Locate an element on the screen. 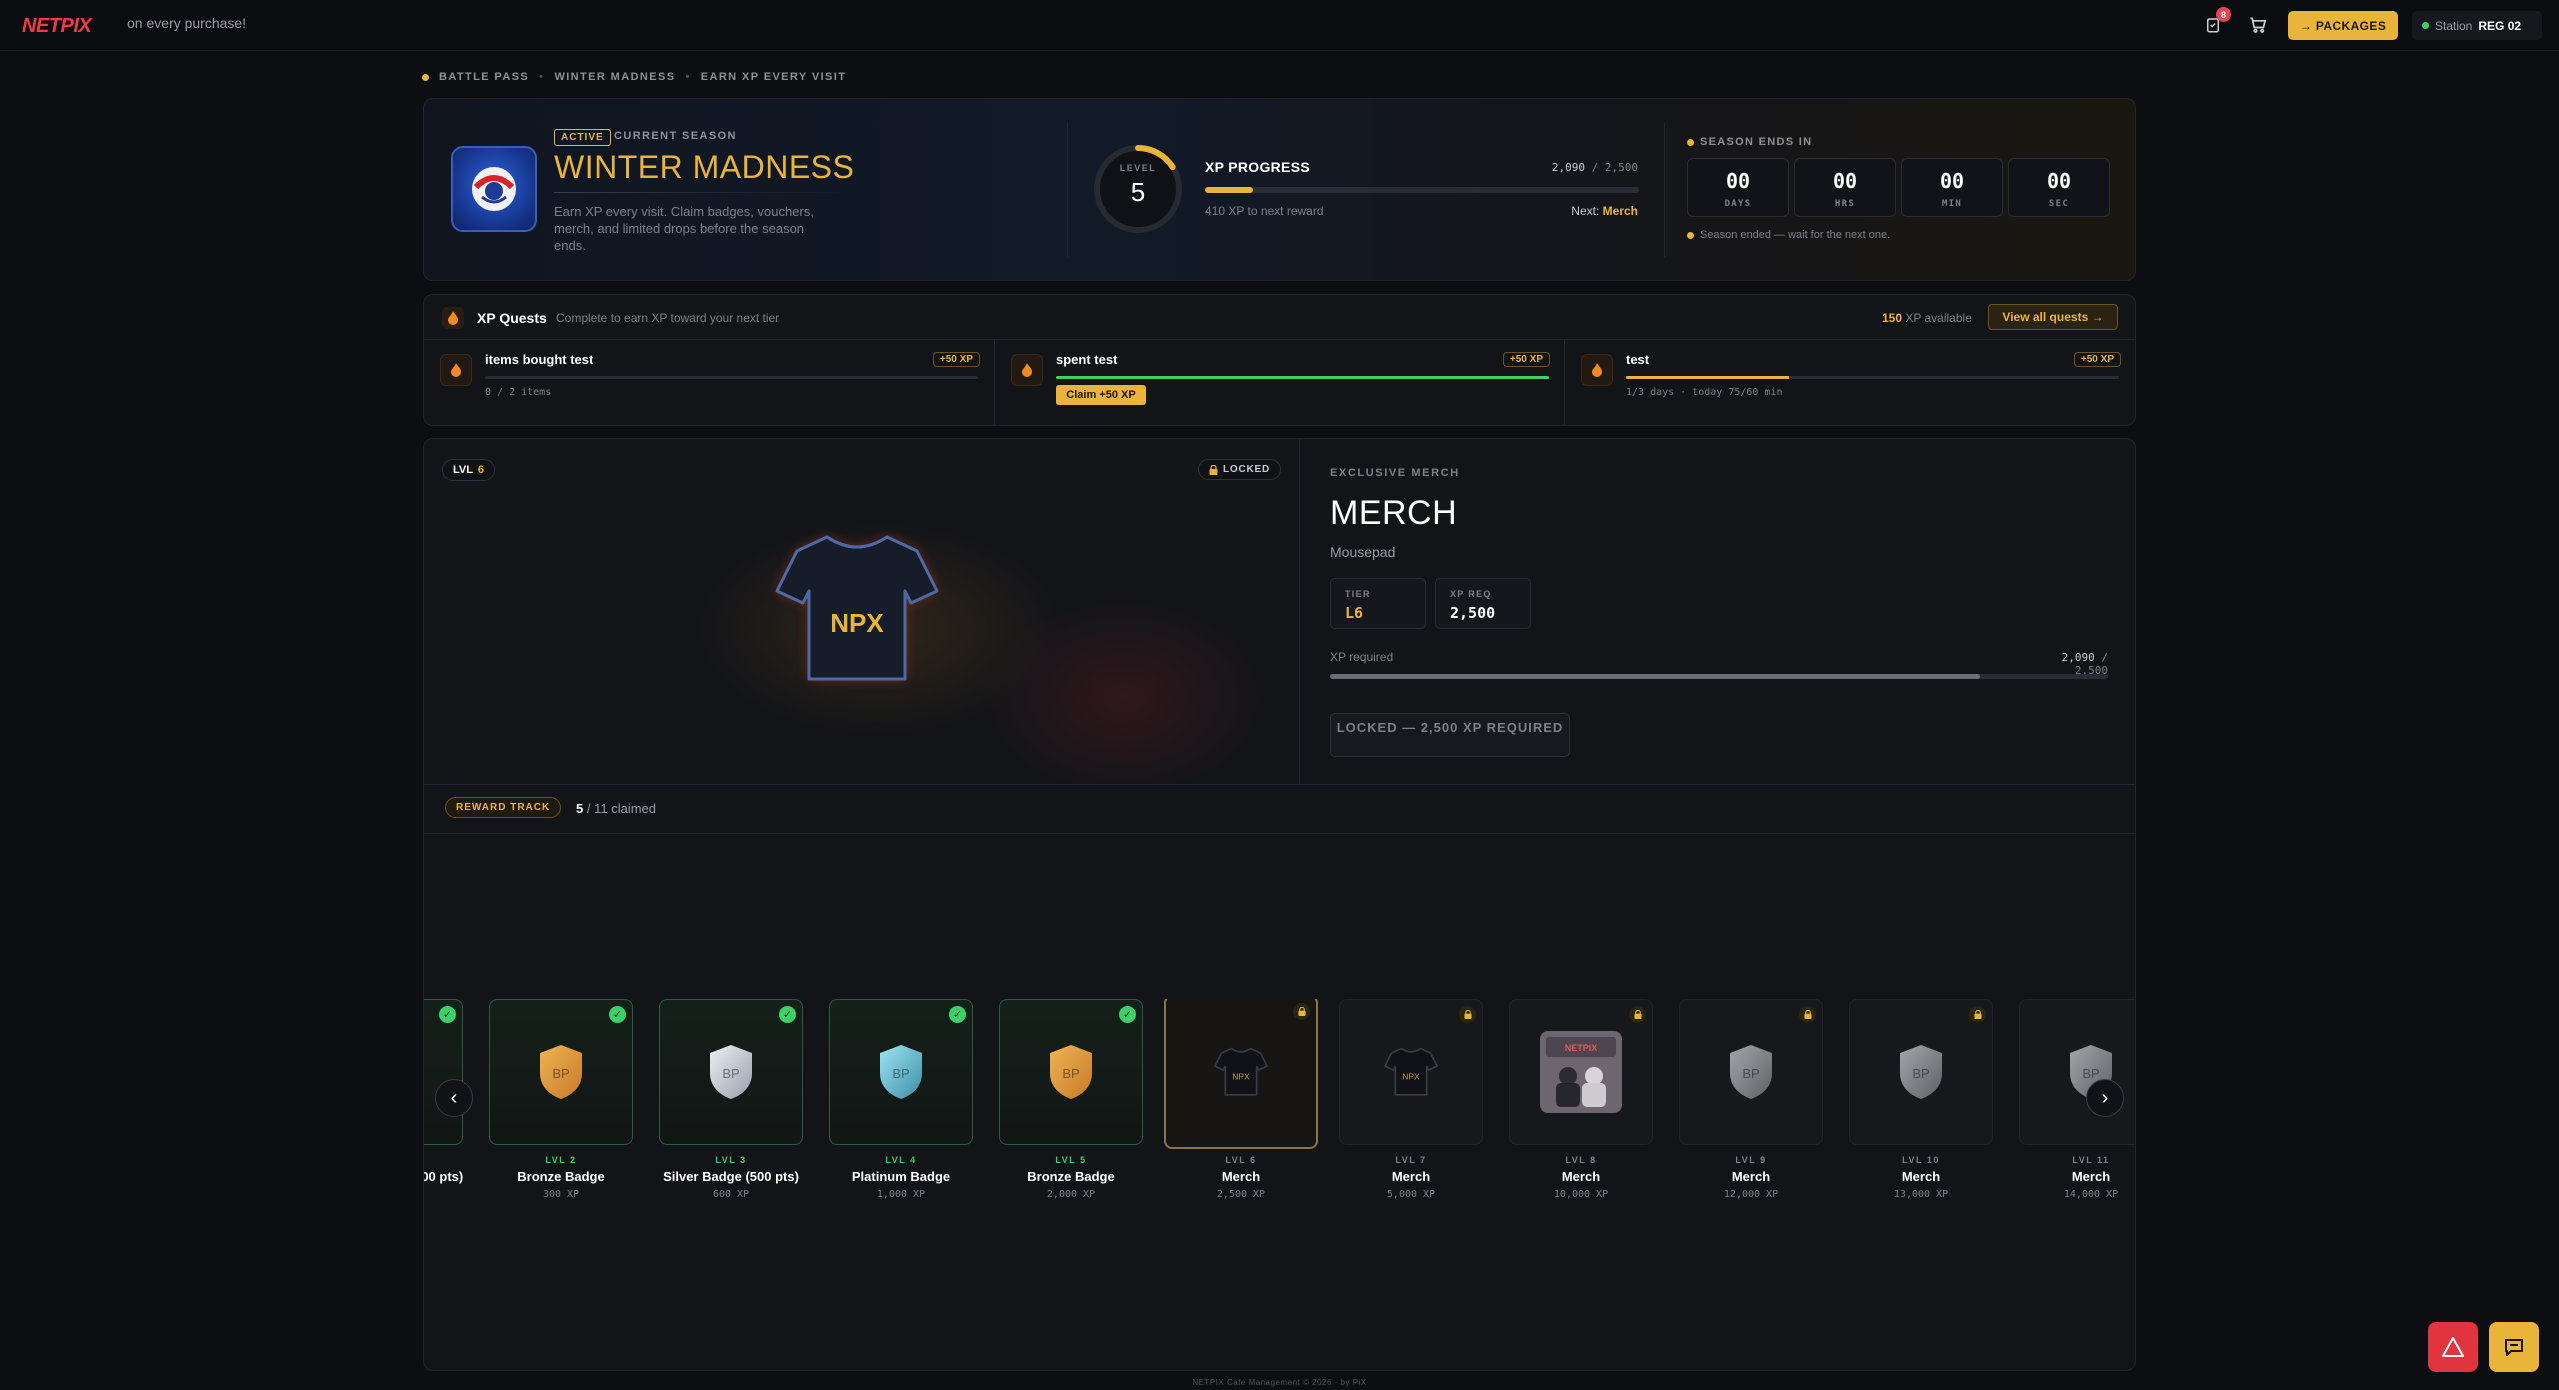 The image size is (2559, 1390). cart-icon is located at coordinates (2258, 25).